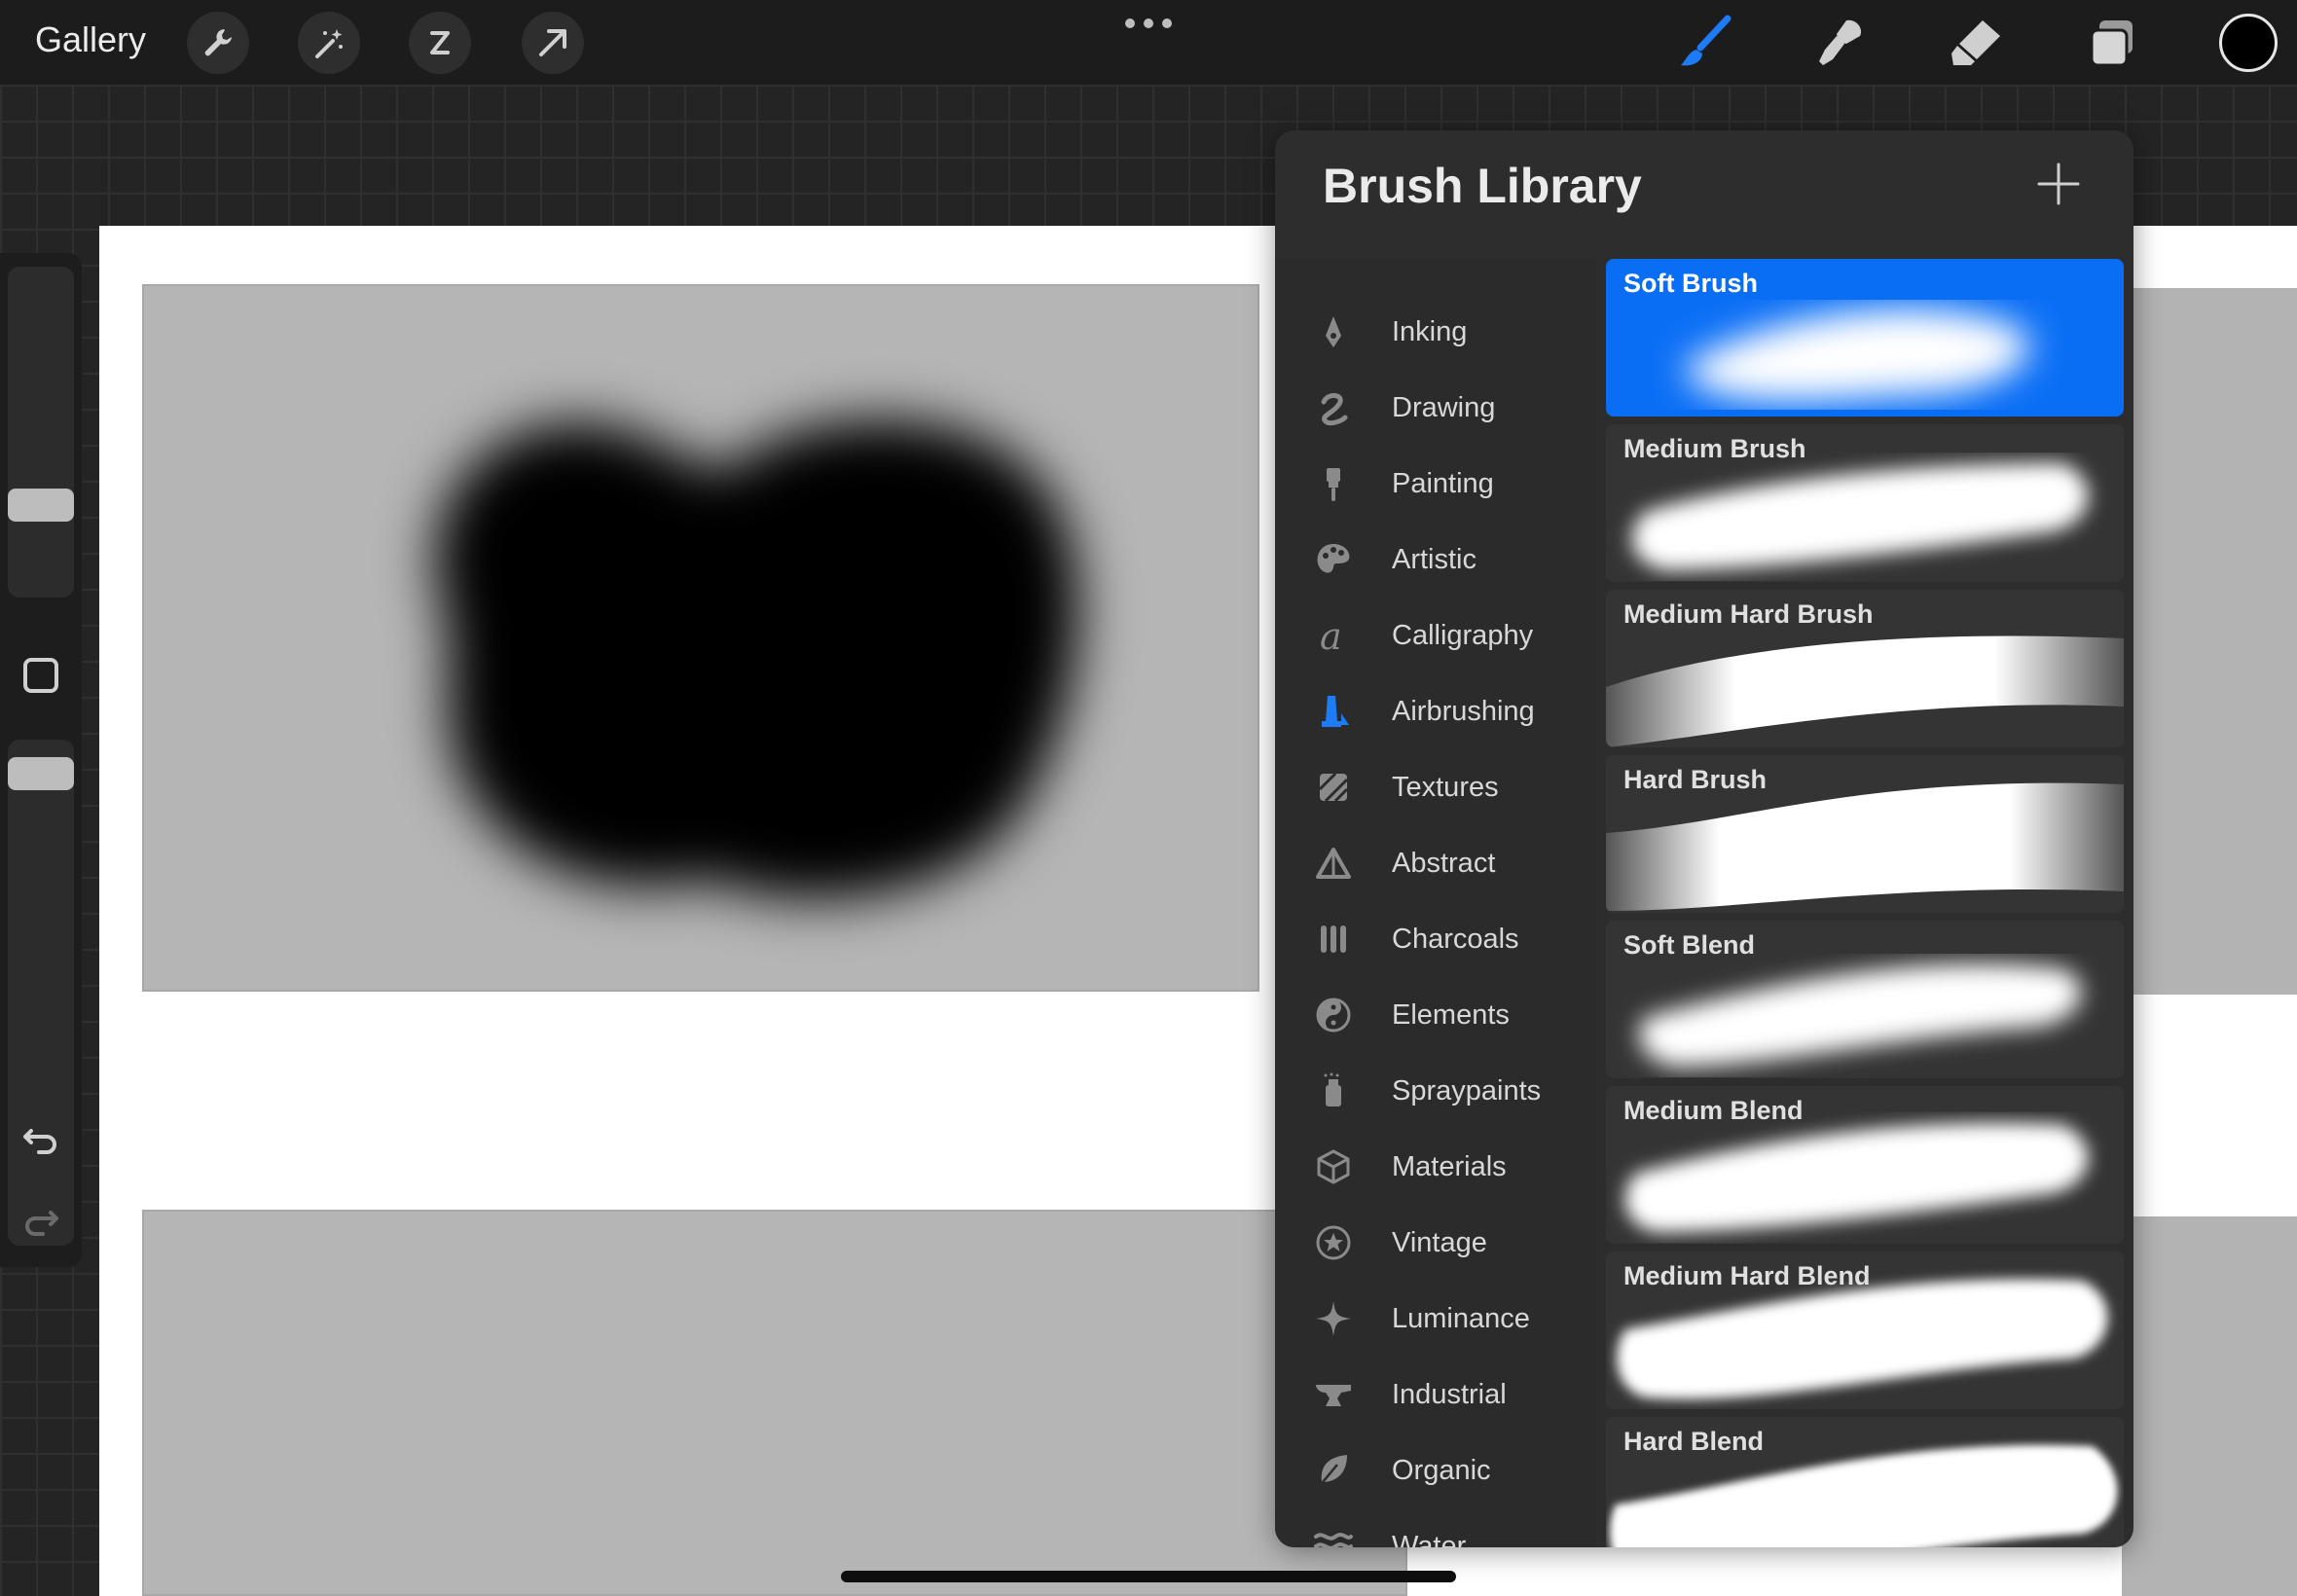 The height and width of the screenshot is (1596, 2297). I want to click on wrench-icon, so click(218, 42).